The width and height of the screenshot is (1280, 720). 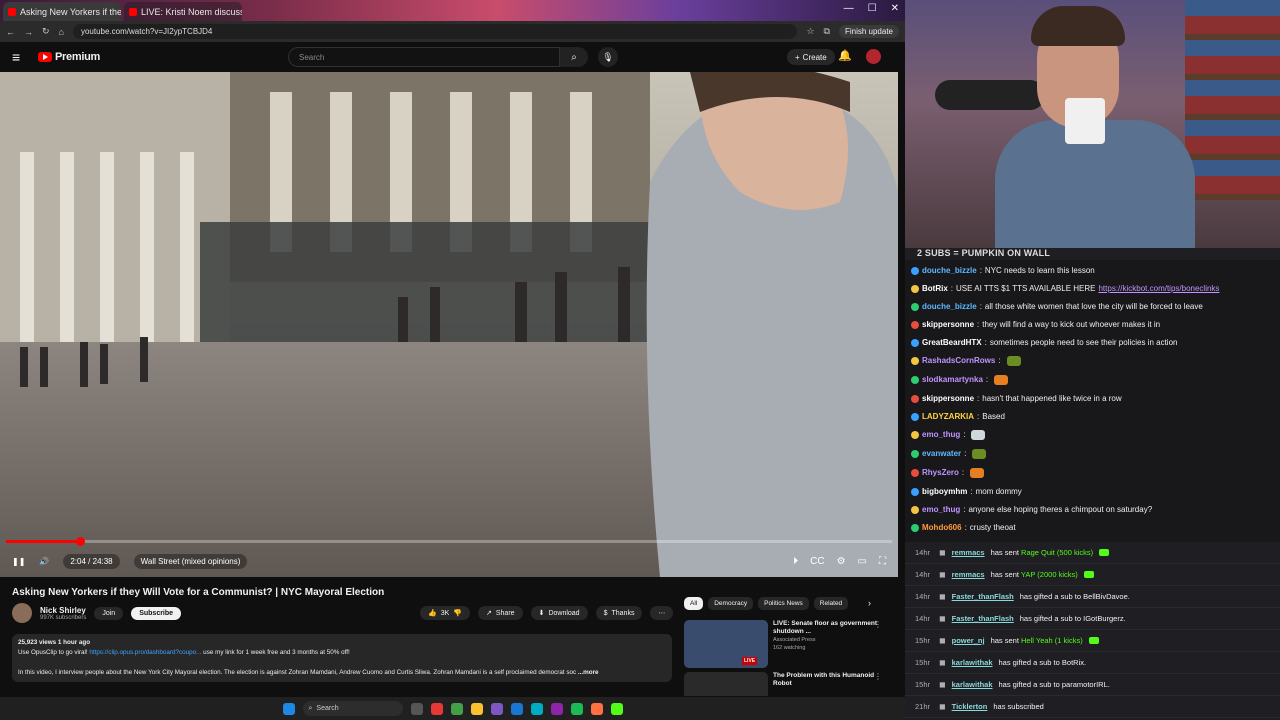 What do you see at coordinates (63, 610) in the screenshot?
I see `channel-name: Nick Shirley` at bounding box center [63, 610].